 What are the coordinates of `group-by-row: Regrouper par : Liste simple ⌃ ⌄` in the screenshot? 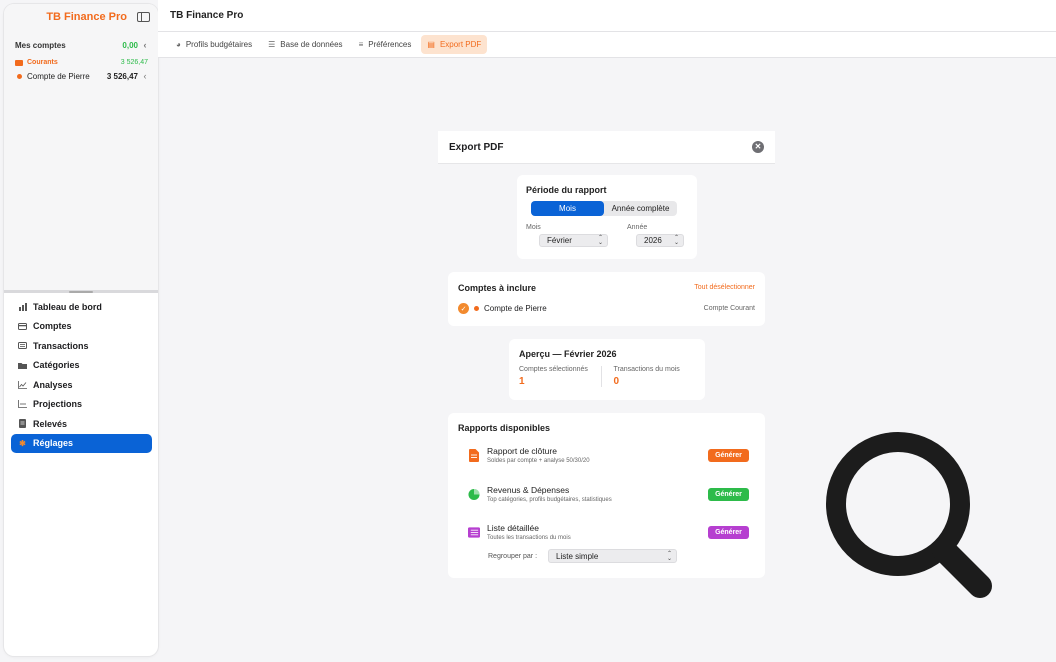 It's located at (583, 556).